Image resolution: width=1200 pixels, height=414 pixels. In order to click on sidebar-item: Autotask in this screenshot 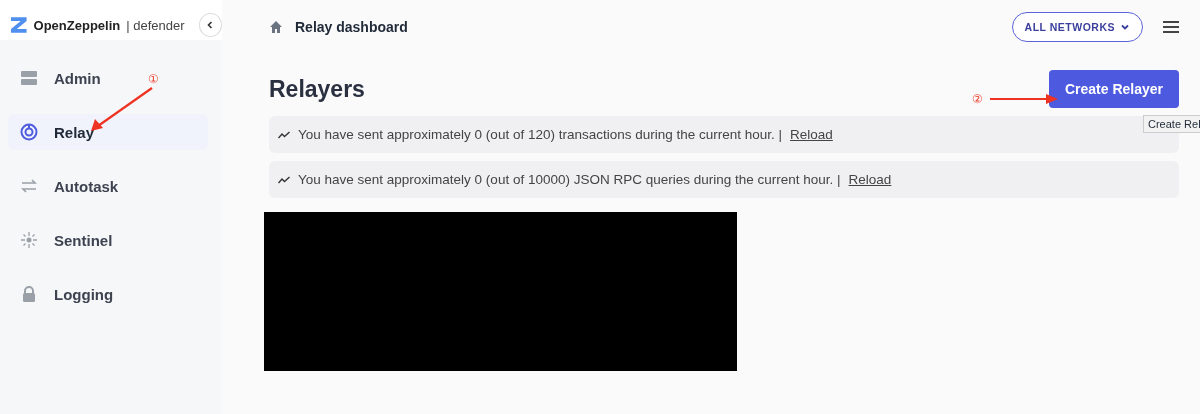, I will do `click(69, 186)`.